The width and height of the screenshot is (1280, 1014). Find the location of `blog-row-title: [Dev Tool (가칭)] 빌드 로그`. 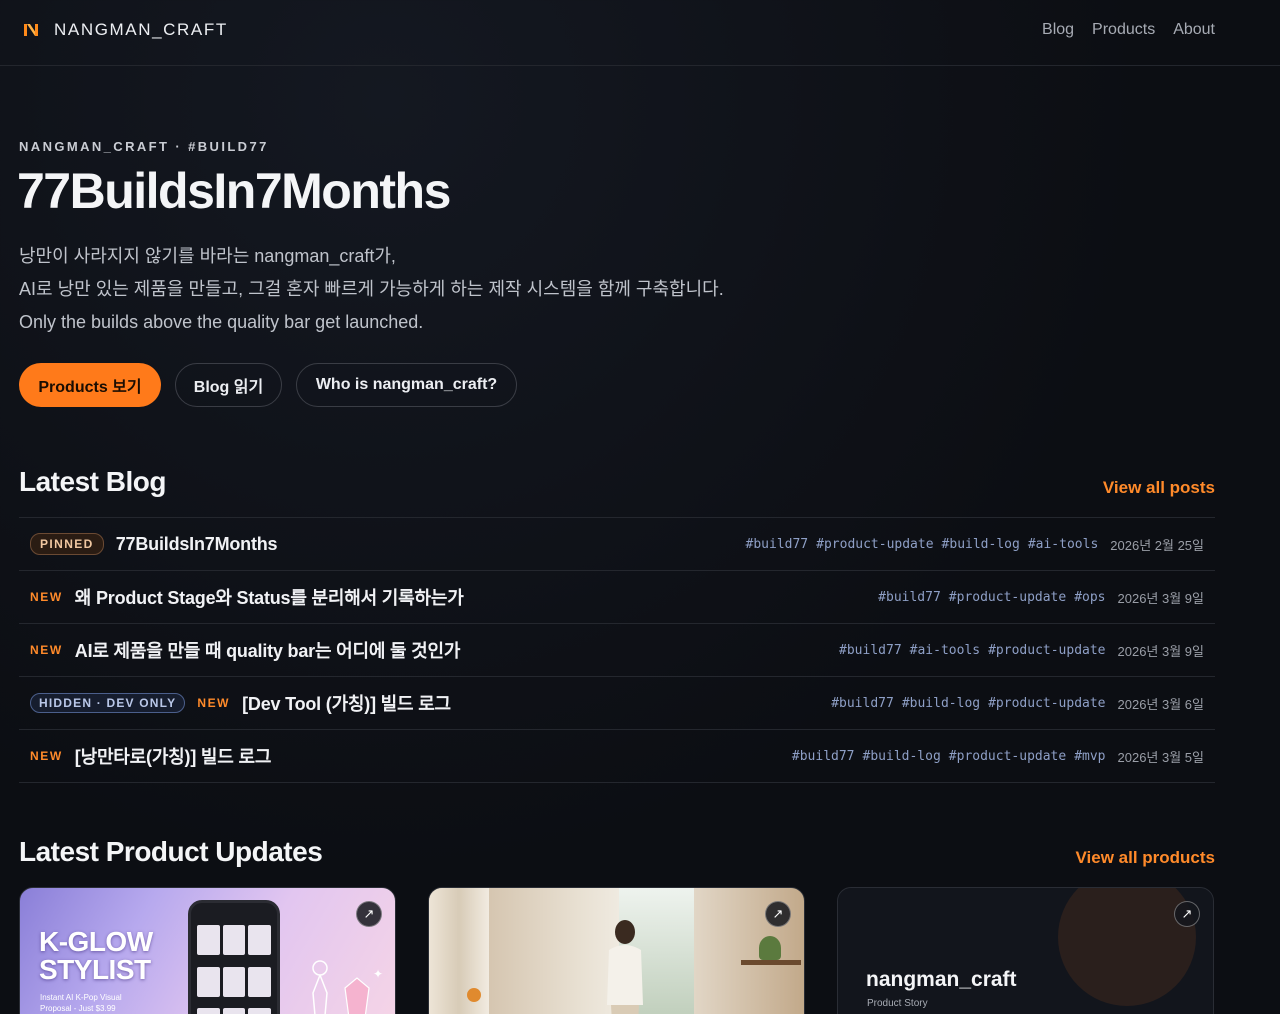

blog-row-title: [Dev Tool (가칭)] 빌드 로그 is located at coordinates (346, 704).